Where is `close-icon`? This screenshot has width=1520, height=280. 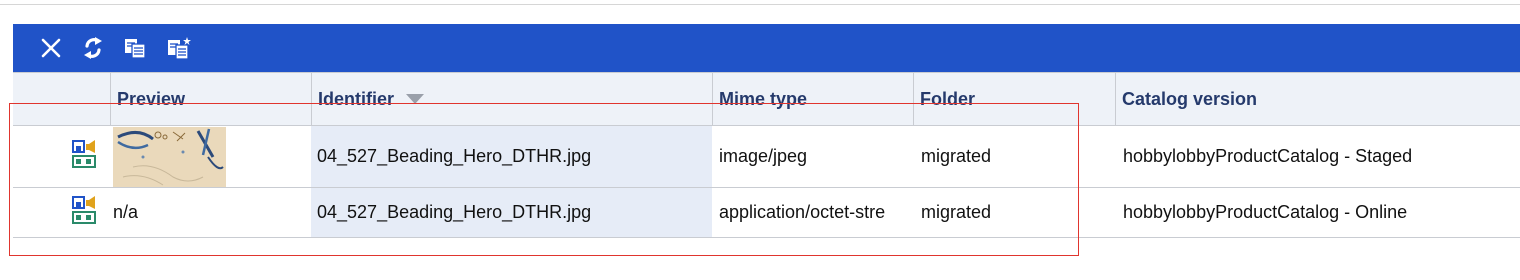 close-icon is located at coordinates (51, 48).